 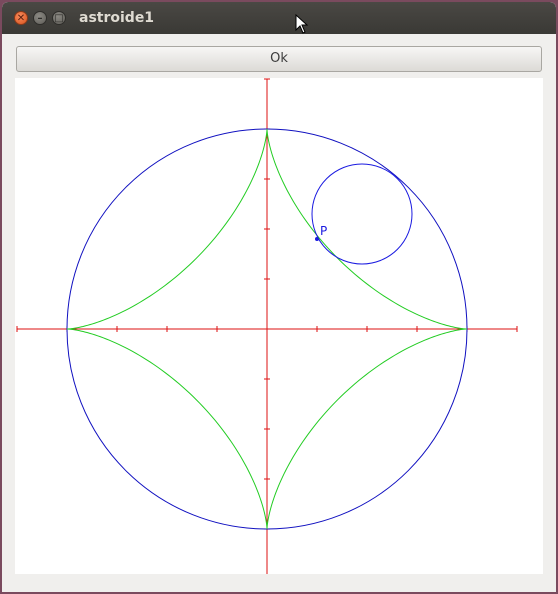 I want to click on mouse-cursor-icon, so click(x=302, y=24).